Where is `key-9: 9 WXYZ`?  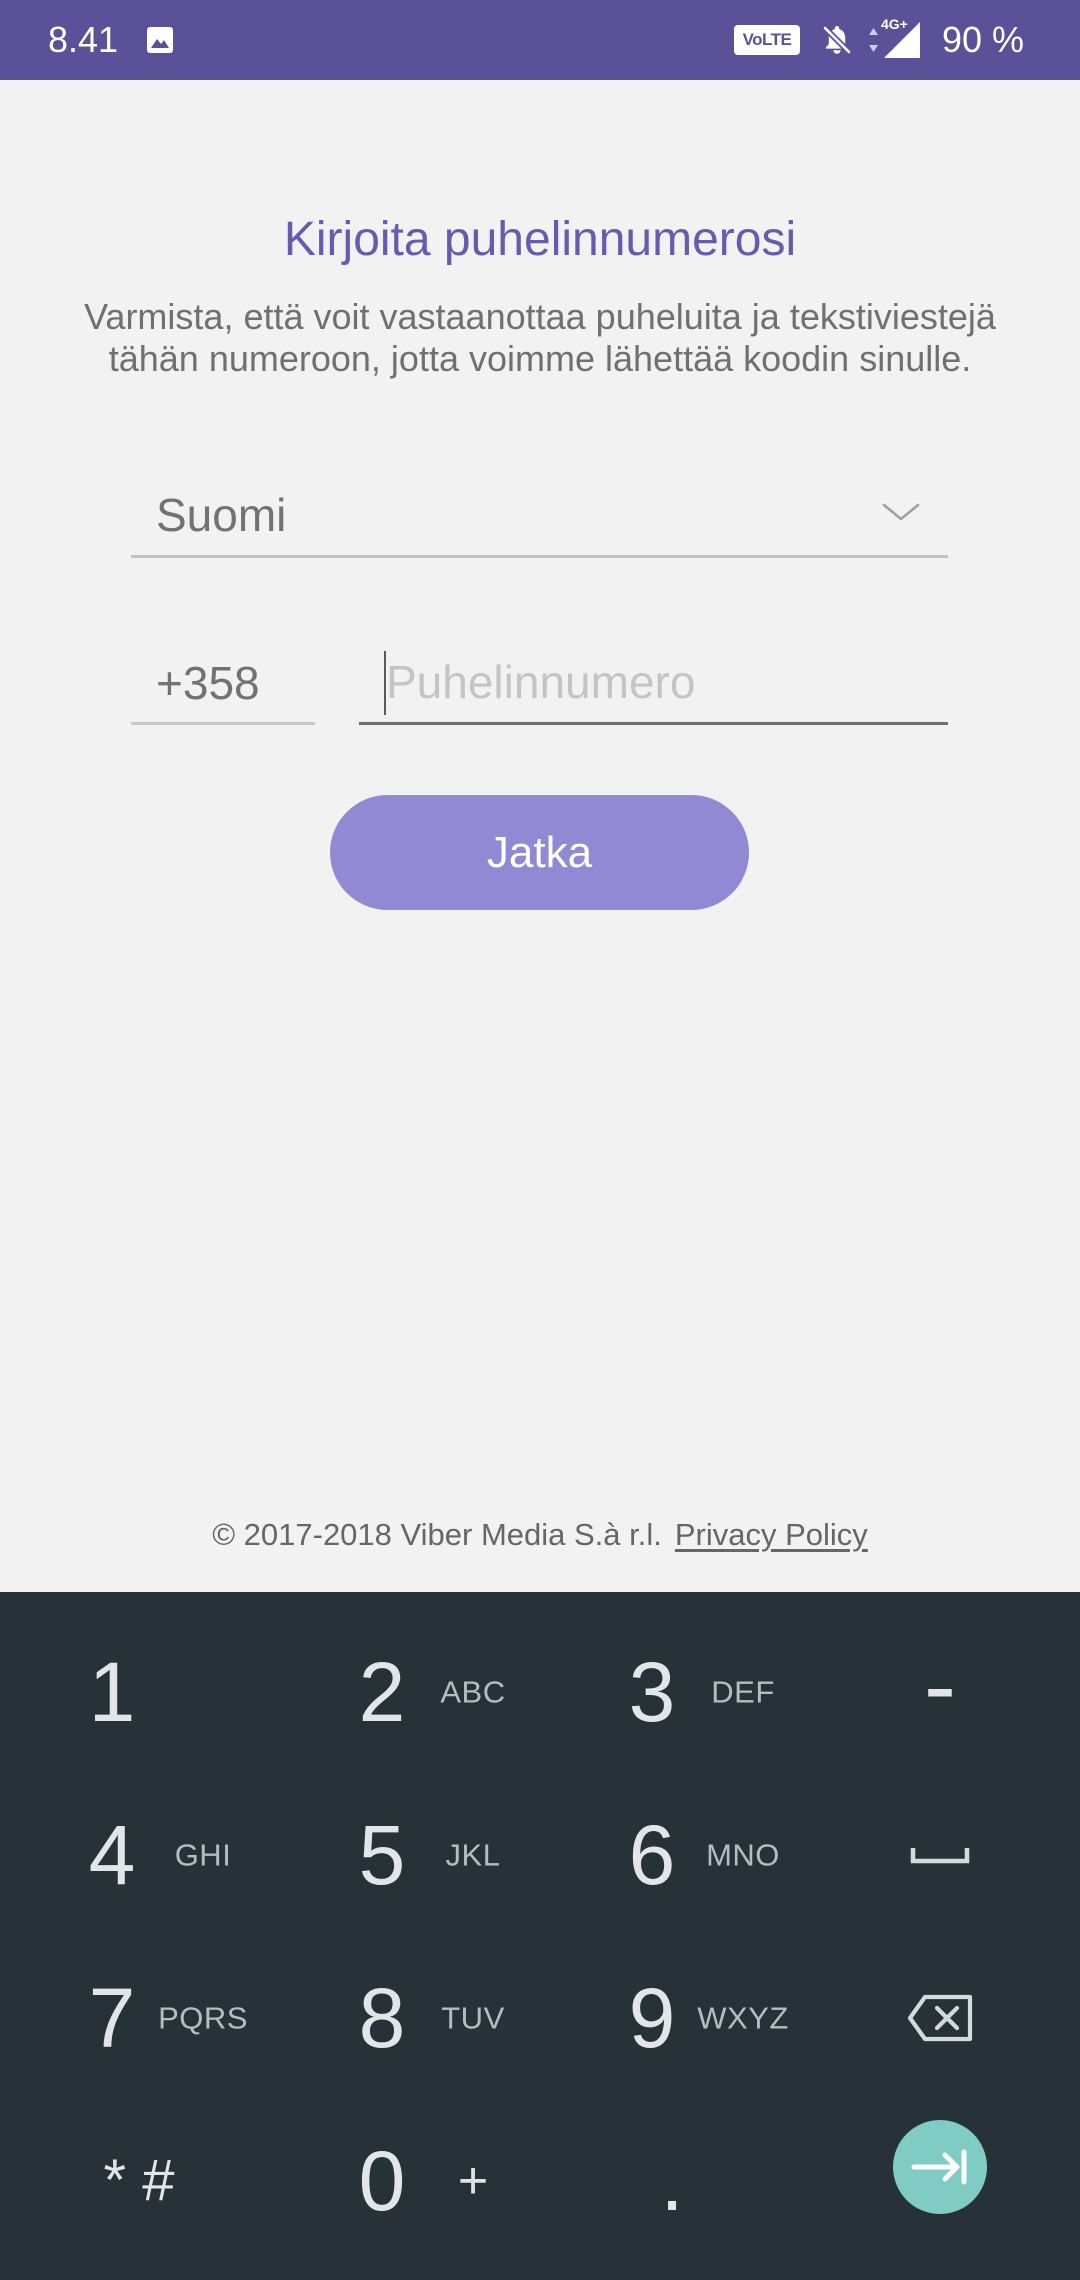 key-9: 9 WXYZ is located at coordinates (675, 2017).